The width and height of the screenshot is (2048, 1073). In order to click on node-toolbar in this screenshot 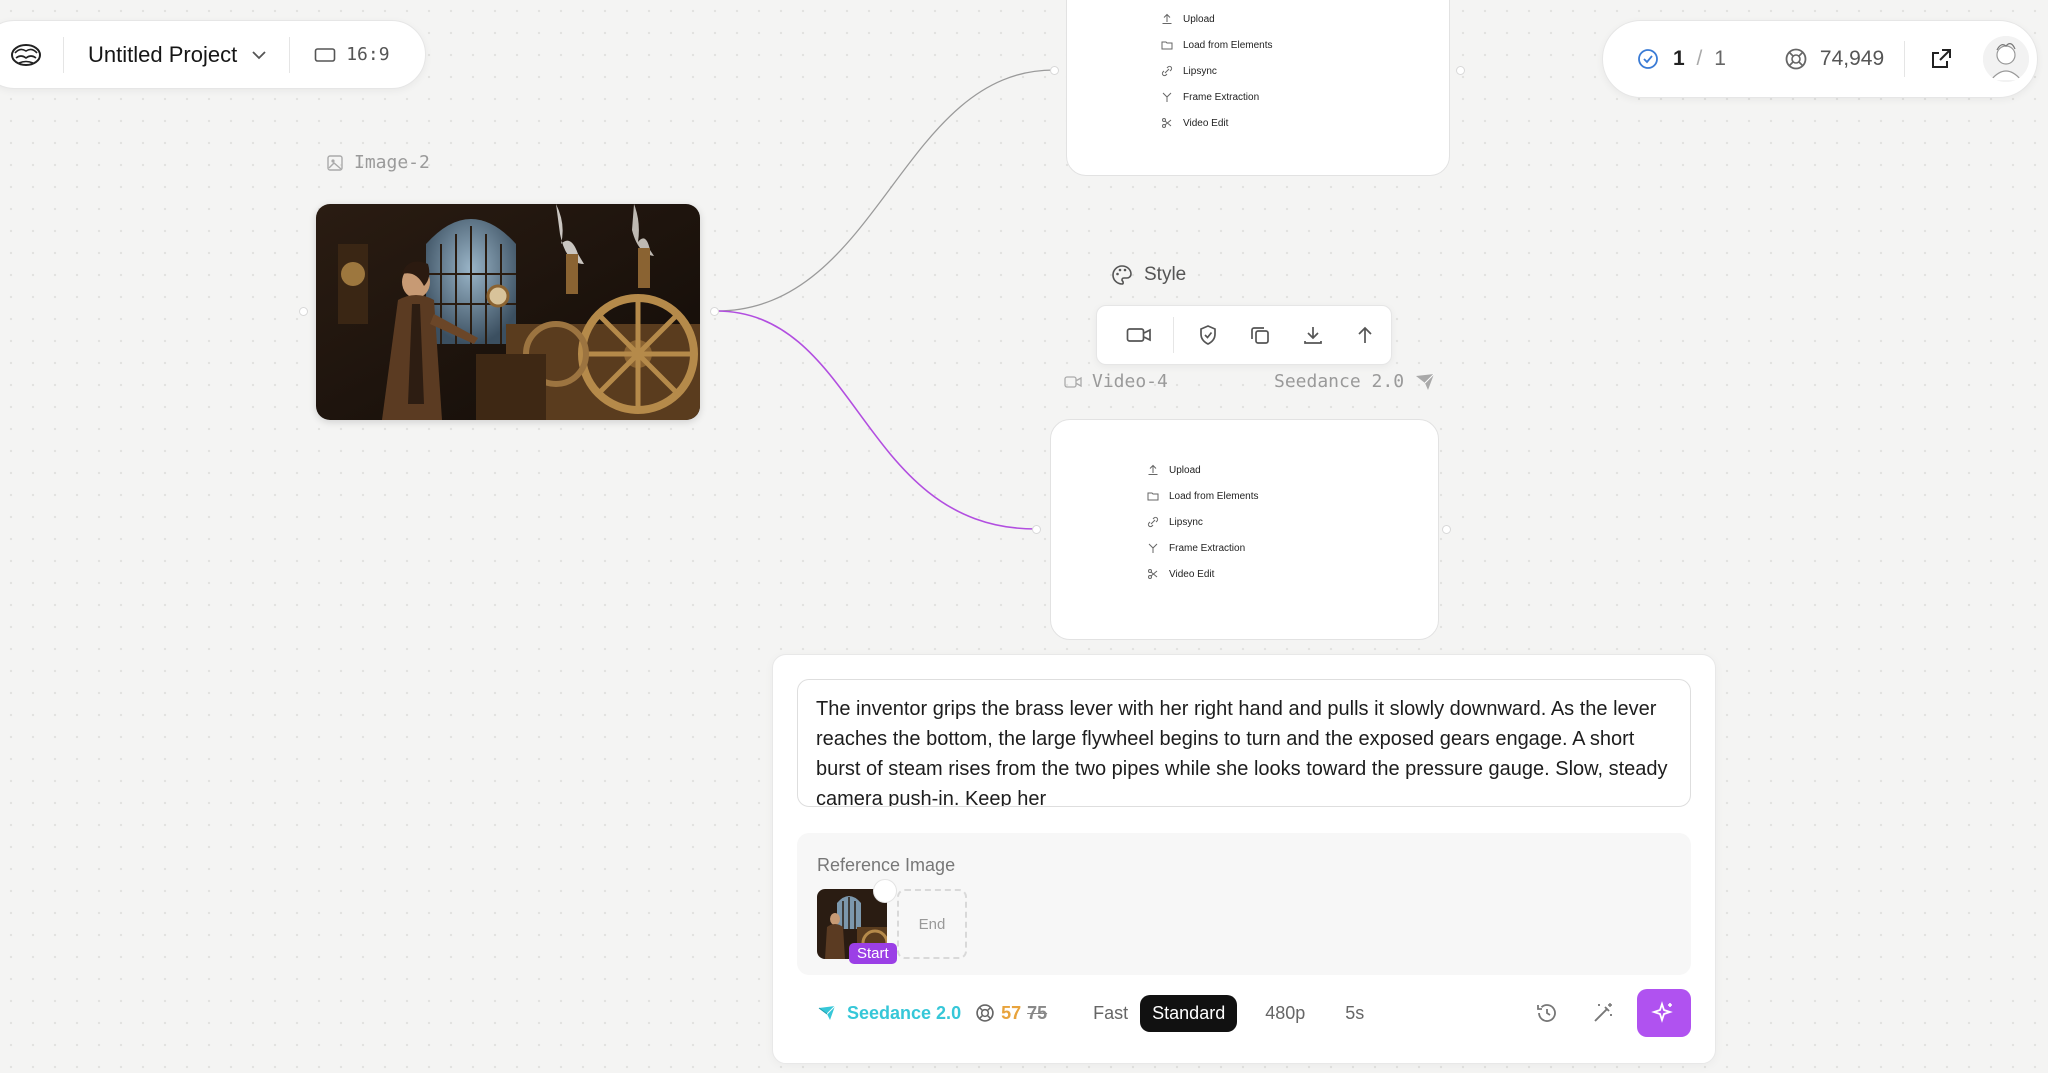, I will do `click(1244, 335)`.